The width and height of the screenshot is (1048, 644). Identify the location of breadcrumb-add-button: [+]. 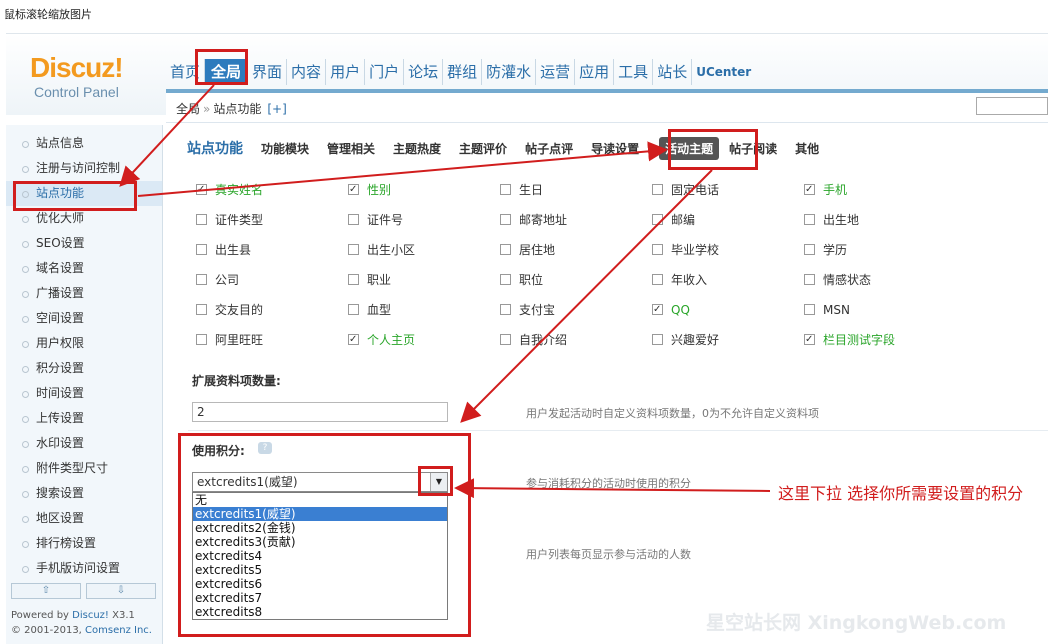
(276, 109).